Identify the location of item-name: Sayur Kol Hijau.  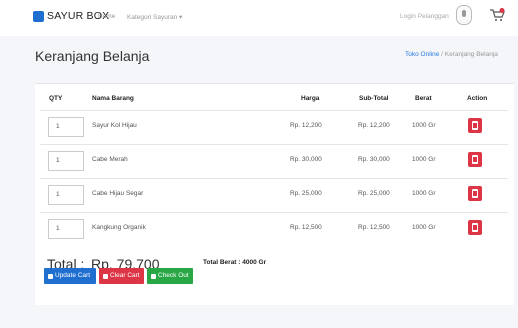
(114, 125).